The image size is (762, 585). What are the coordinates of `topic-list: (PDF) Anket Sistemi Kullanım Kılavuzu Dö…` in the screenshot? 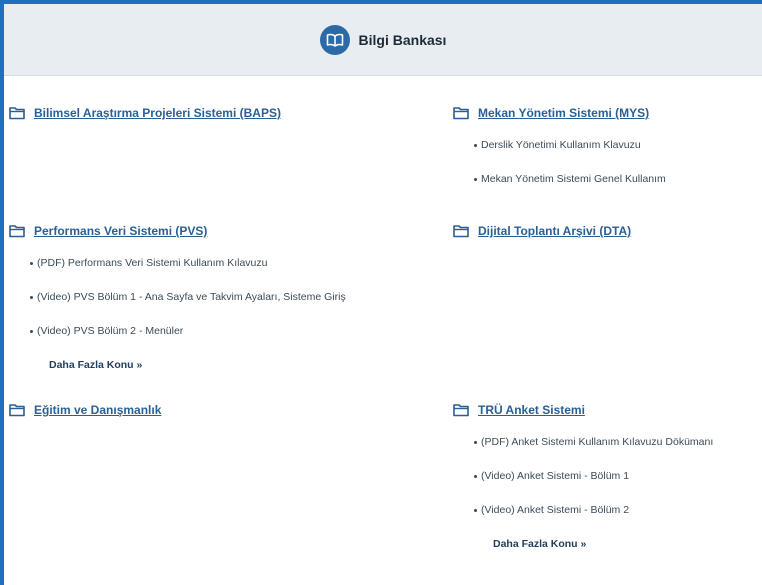 It's located at (607, 476).